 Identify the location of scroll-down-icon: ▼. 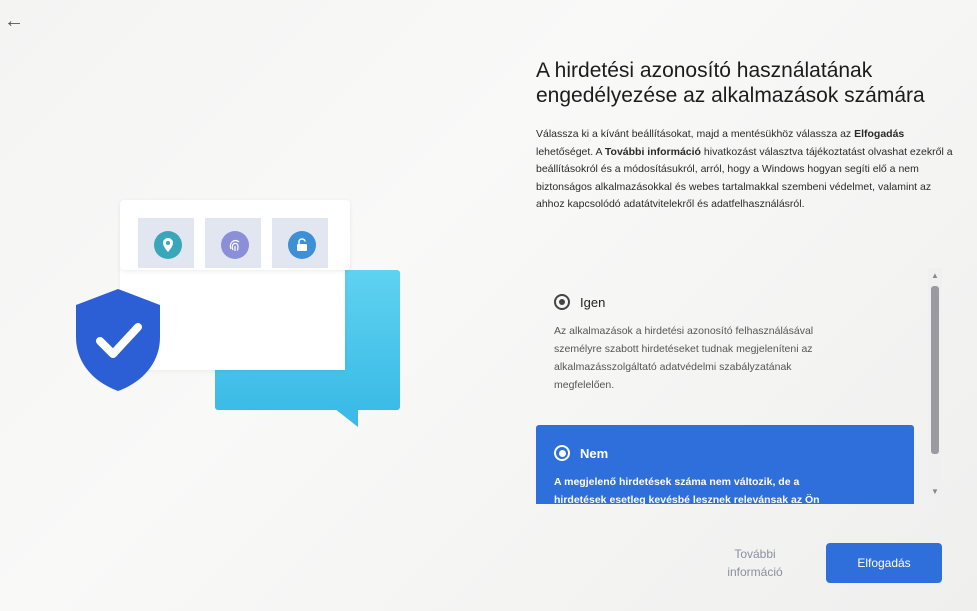
(935, 492).